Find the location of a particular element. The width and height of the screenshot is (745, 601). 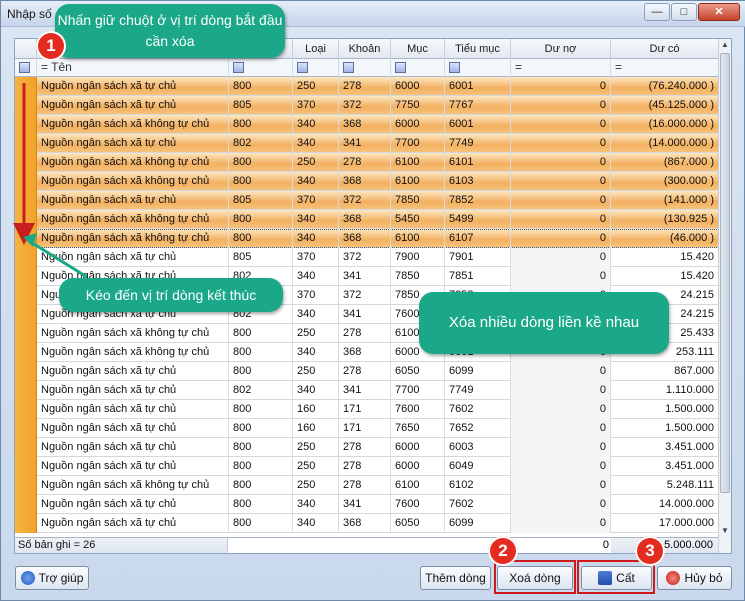

step-badge-2: 2 is located at coordinates (503, 551).